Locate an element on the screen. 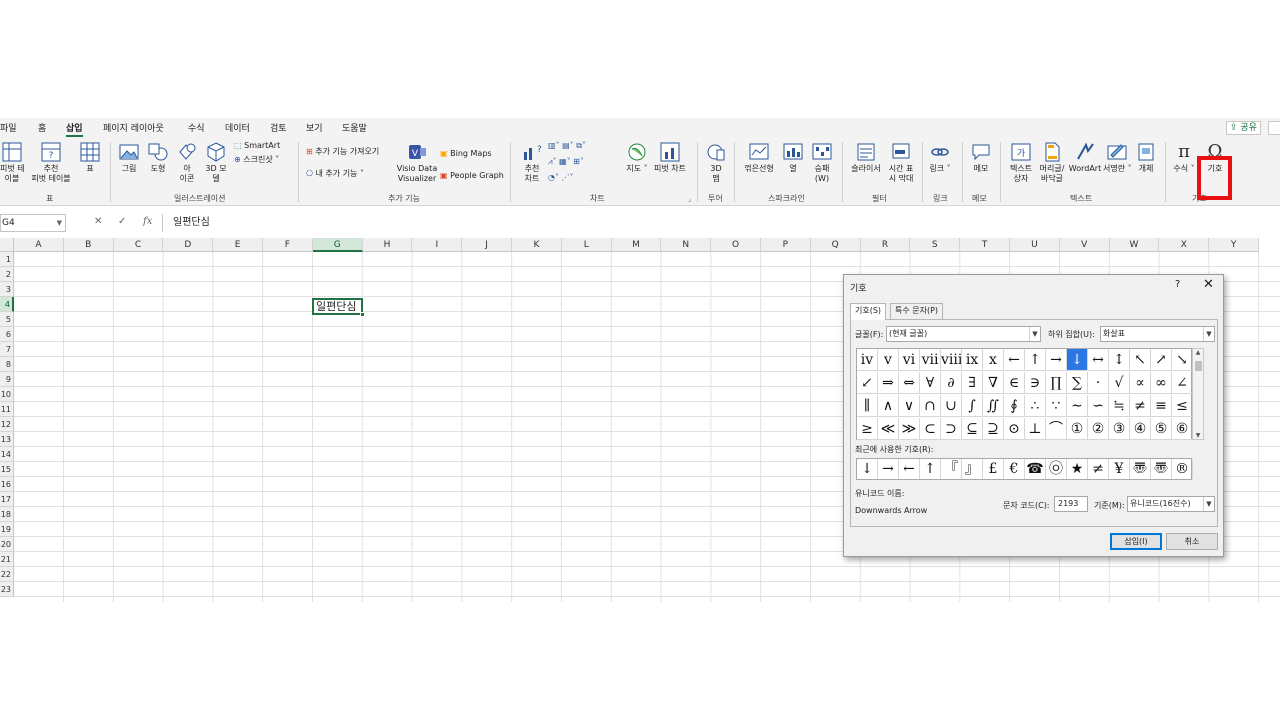  symbol-cell: ∠ is located at coordinates (1182, 383).